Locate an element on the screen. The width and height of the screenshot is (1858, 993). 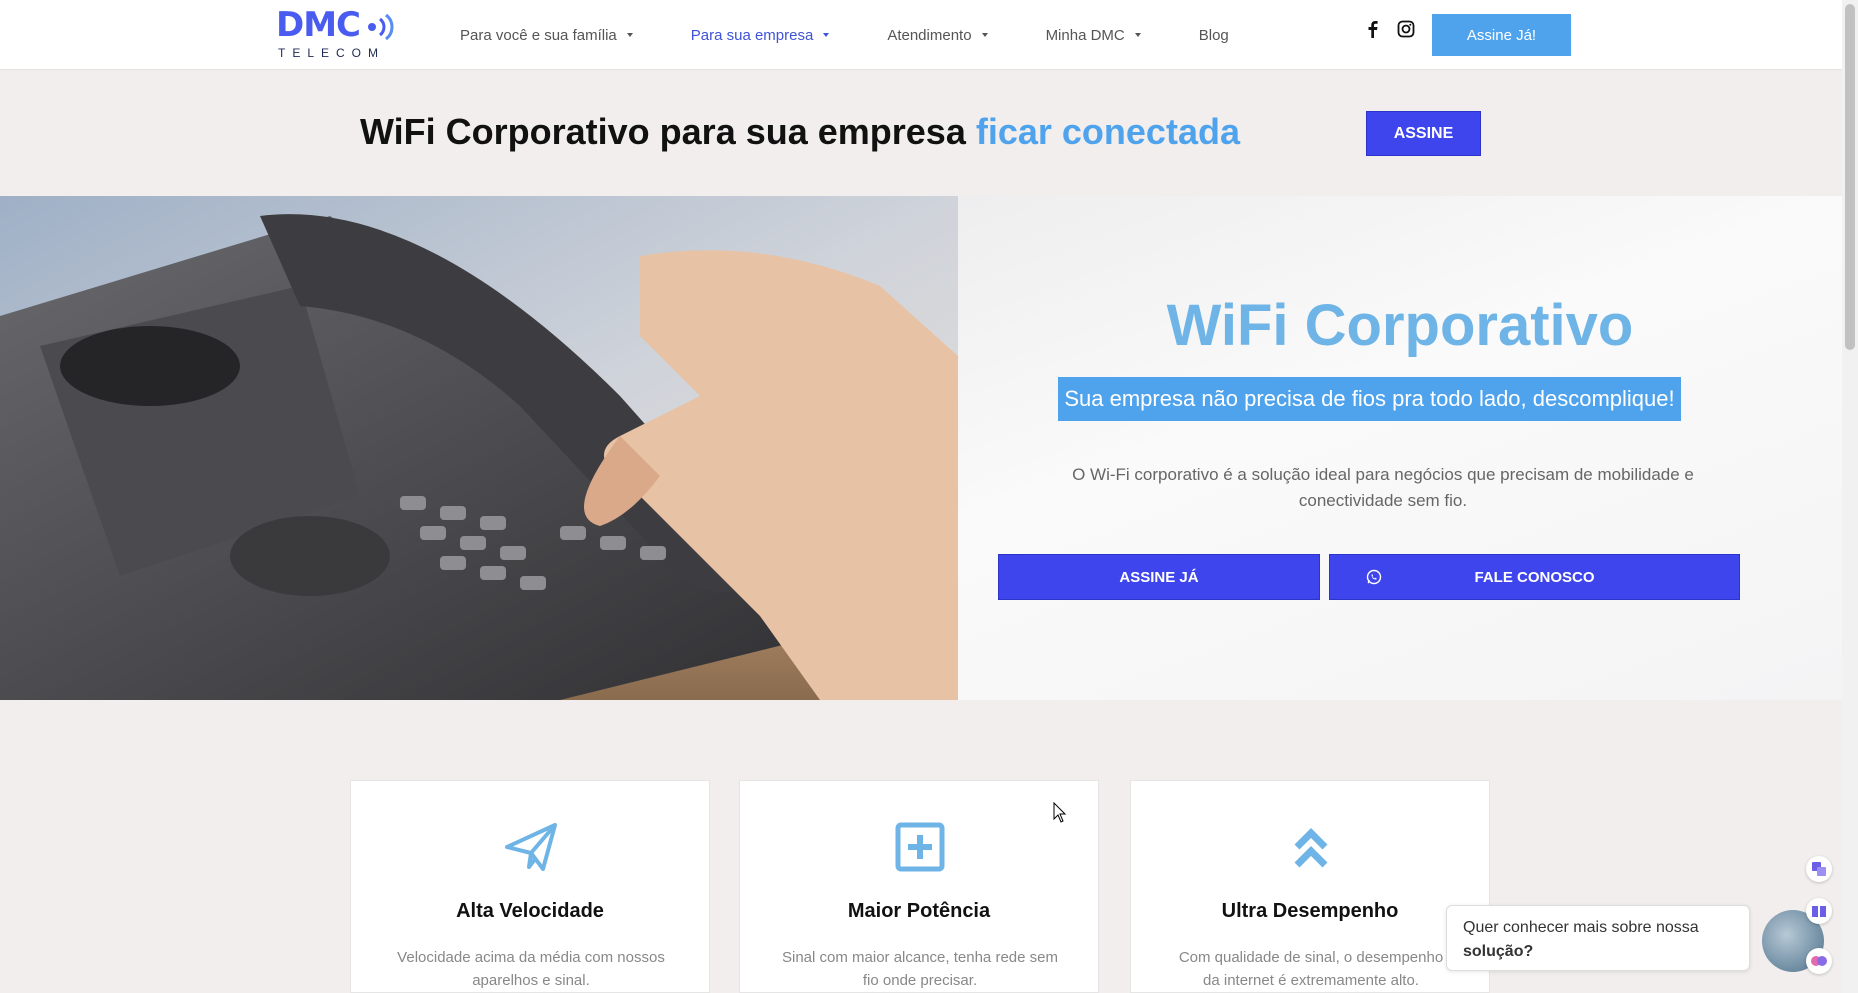
assine-ja-header-button: Assine Já! is located at coordinates (1501, 35).